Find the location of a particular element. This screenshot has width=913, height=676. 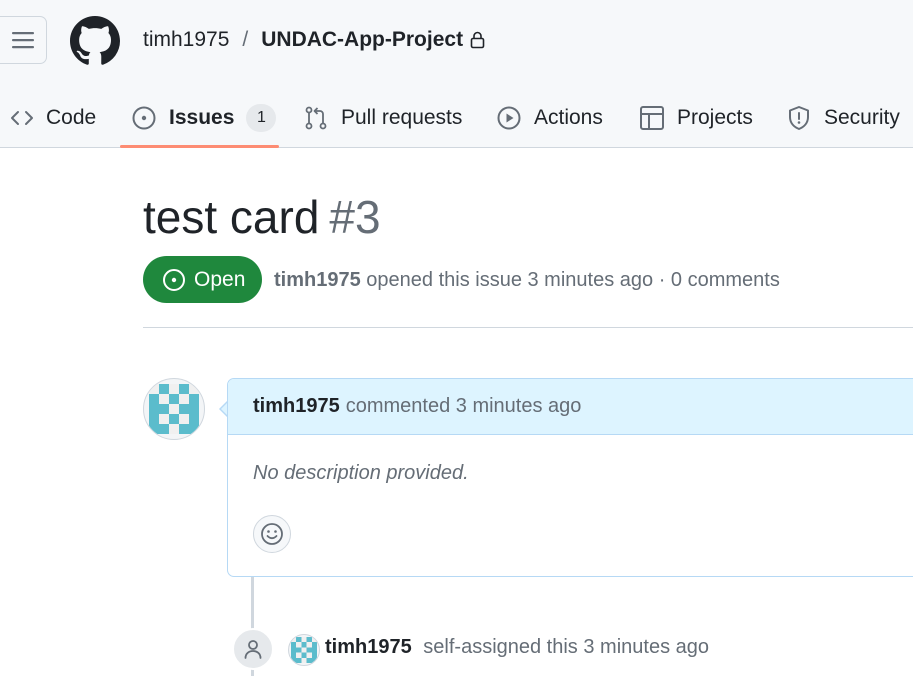

github-logo-icon is located at coordinates (95, 41).